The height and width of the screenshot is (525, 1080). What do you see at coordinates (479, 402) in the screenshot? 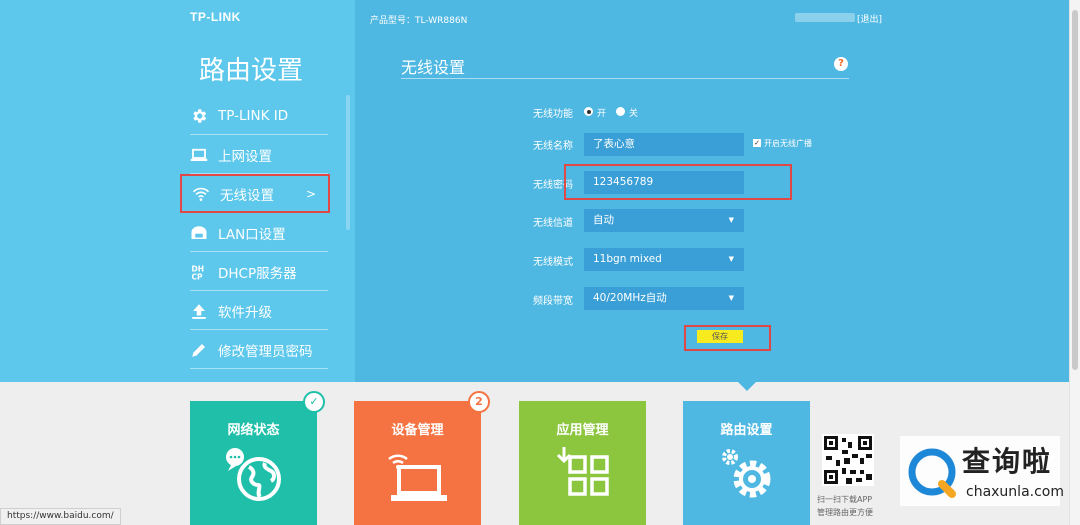
I see `device-count-badge: 2` at bounding box center [479, 402].